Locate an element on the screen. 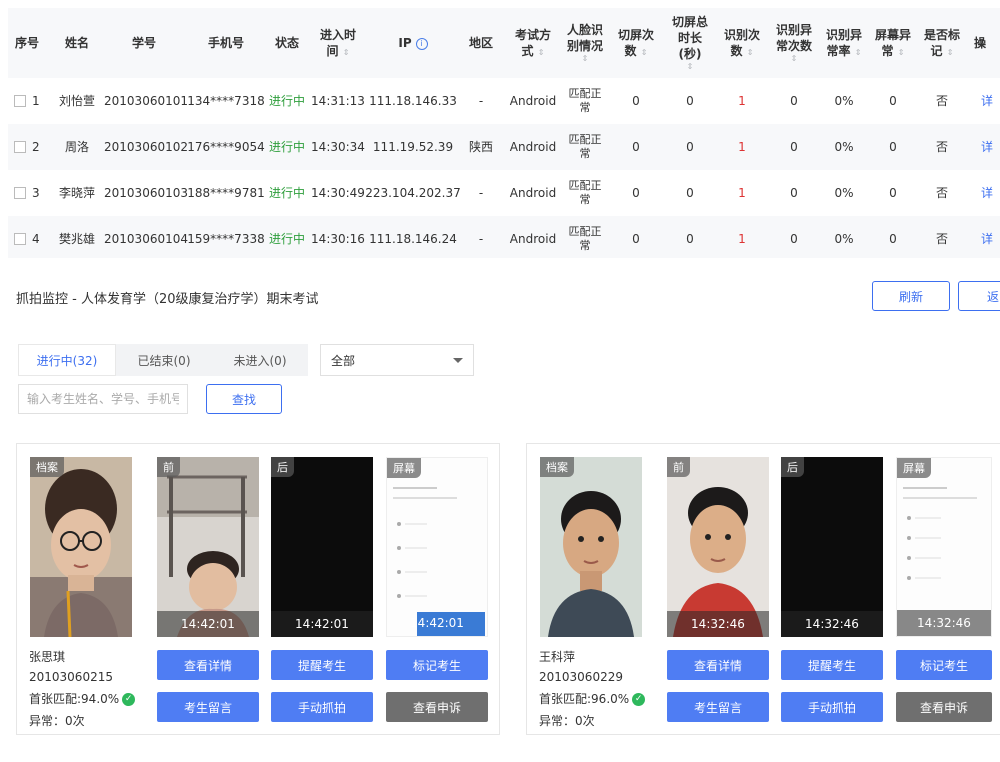 Image resolution: width=1000 pixels, height=762 pixels. cell-rc: 1 is located at coordinates (742, 239).